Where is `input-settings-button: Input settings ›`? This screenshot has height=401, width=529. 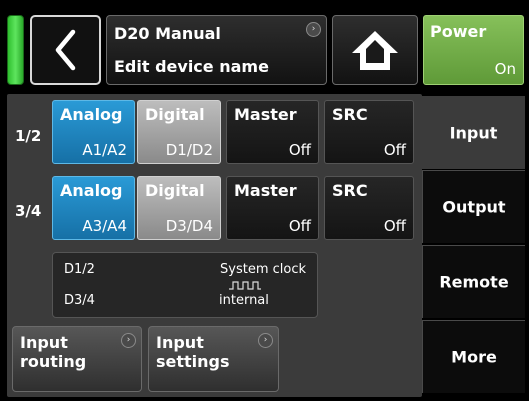 input-settings-button: Input settings › is located at coordinates (213, 359).